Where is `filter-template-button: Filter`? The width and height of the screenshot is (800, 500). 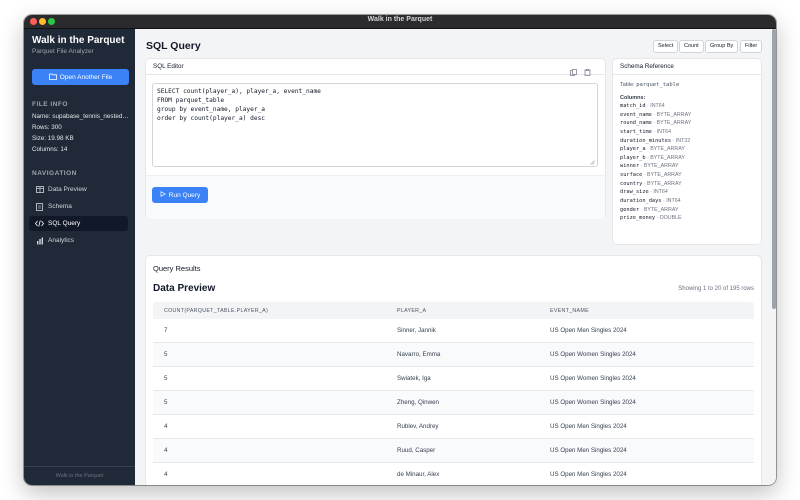
filter-template-button: Filter is located at coordinates (751, 46).